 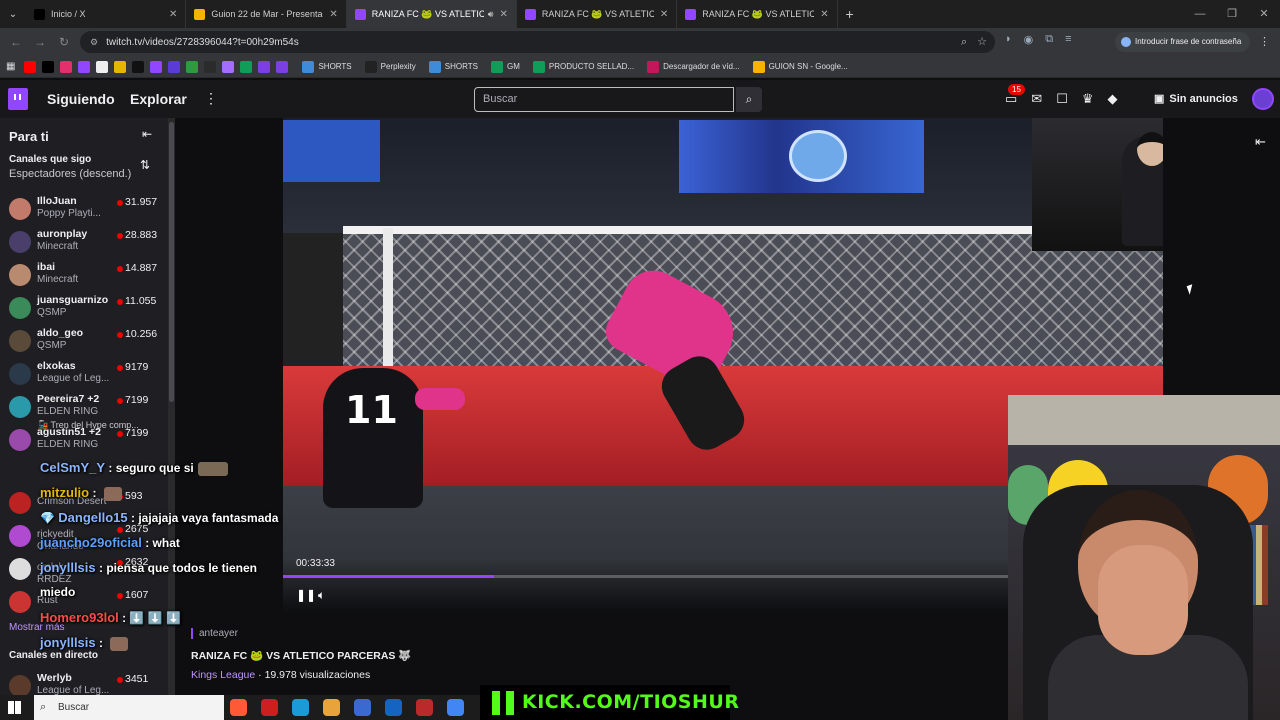 I want to click on audio-icon: 🔊︎, so click(x=491, y=14).